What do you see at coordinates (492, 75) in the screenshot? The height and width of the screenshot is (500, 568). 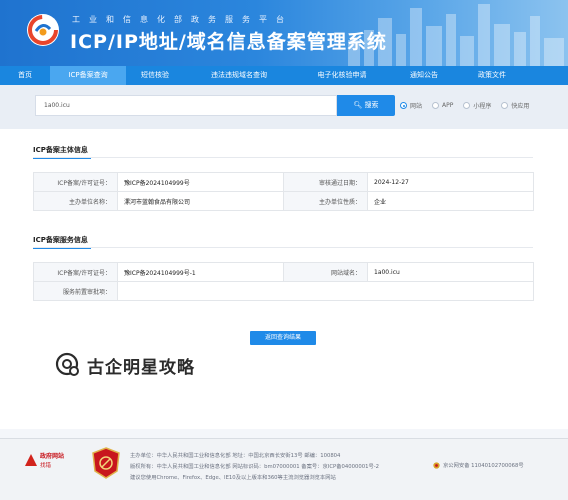 I see `nav-item-policies: 政策文件` at bounding box center [492, 75].